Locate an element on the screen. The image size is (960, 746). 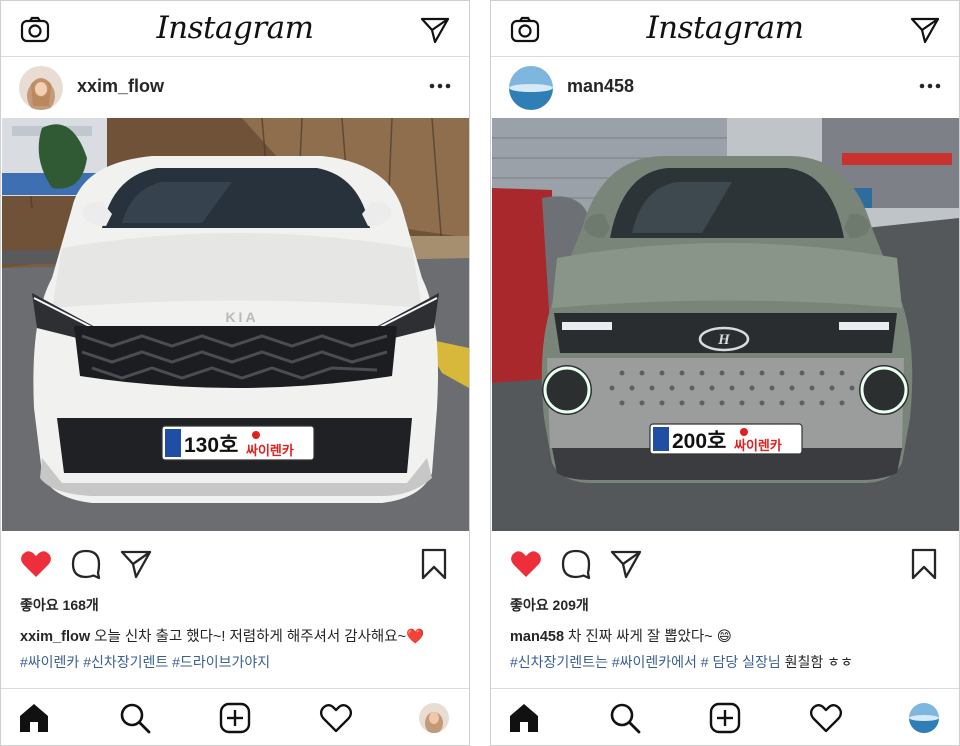
caption-text: 오늘 신차 출고 했다~! 저렴하게 해주셔서 감사해요~ is located at coordinates (248, 637).